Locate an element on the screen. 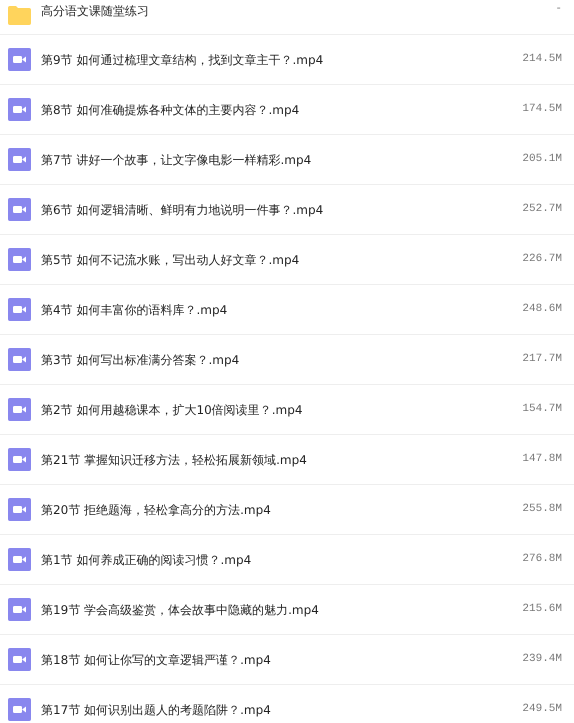 The height and width of the screenshot is (723, 574). file-name: 第21节 掌握知识迁移方法，轻松拓展新领域.mp4 is located at coordinates (281, 459).